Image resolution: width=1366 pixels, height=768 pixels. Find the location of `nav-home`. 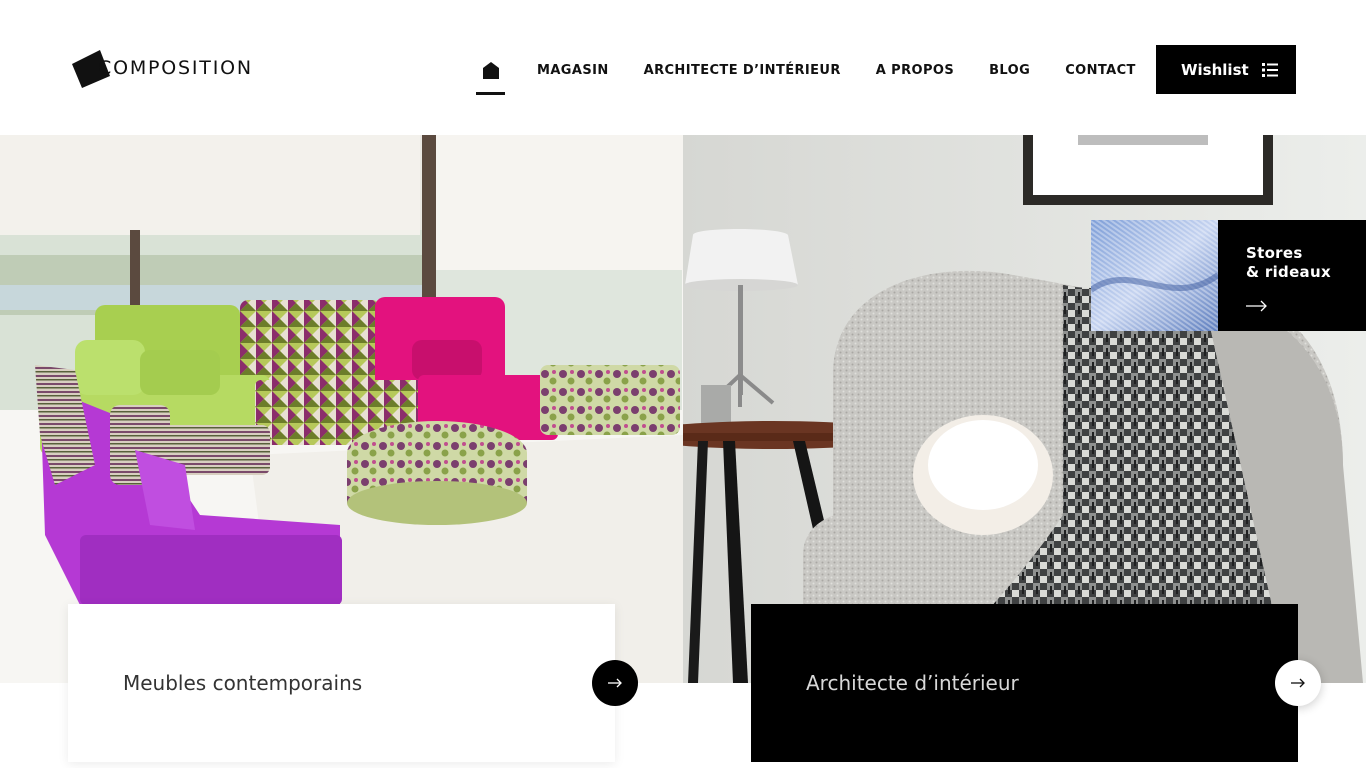

nav-home is located at coordinates (490, 70).